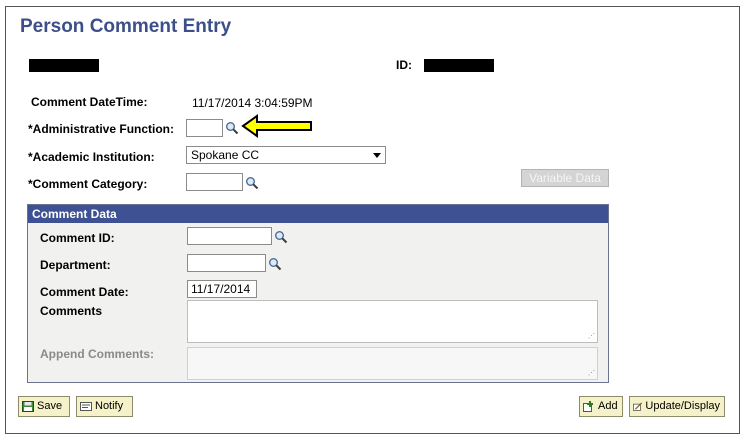  What do you see at coordinates (71, 311) in the screenshot?
I see `comments-label: Comments` at bounding box center [71, 311].